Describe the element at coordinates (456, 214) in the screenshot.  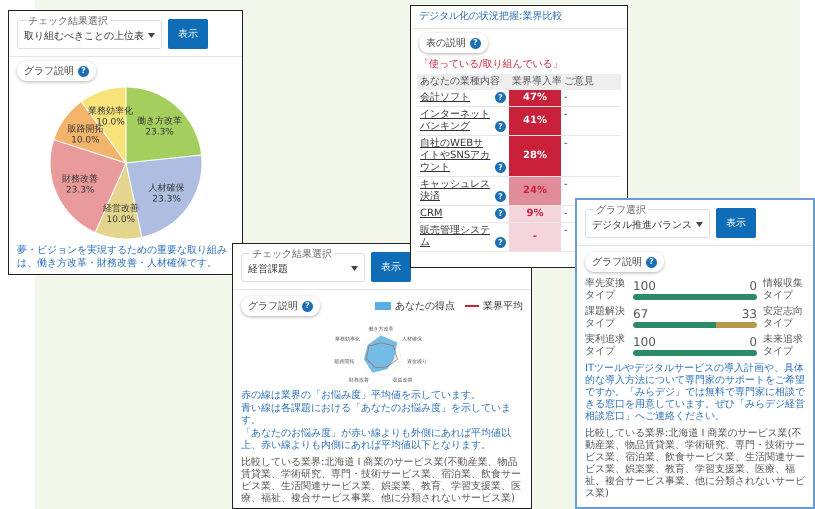
I see `item-link: CRM` at that location.